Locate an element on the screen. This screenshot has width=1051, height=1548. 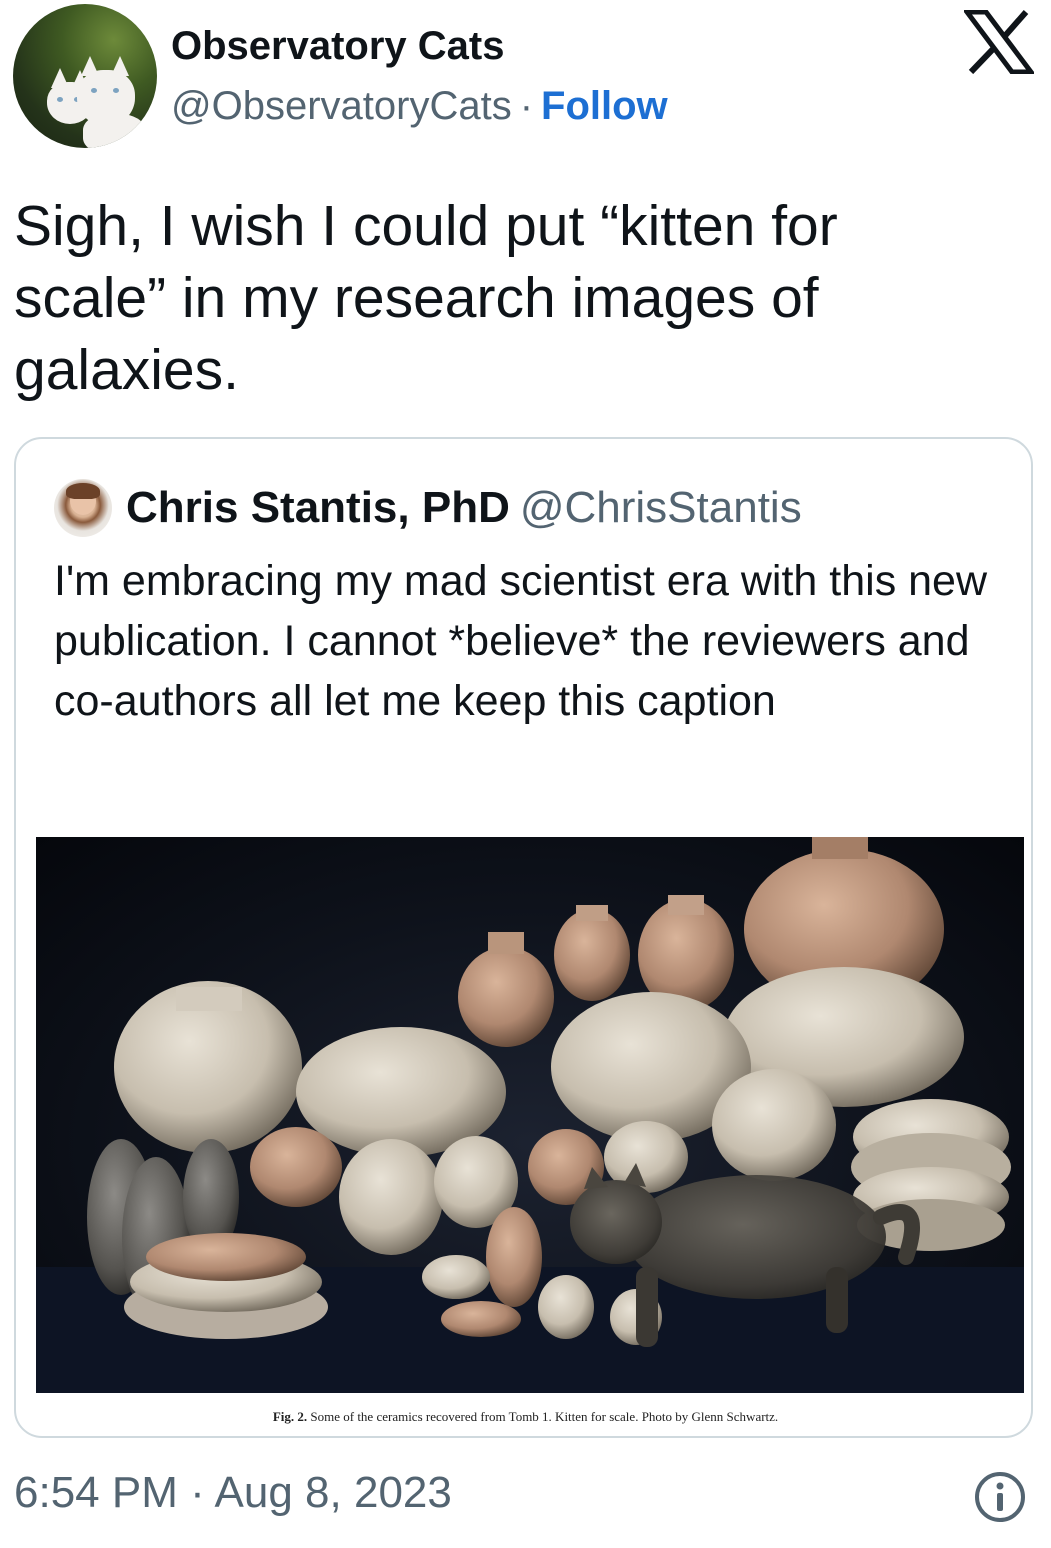
author-display-name: Observatory Cats is located at coordinates (337, 46).